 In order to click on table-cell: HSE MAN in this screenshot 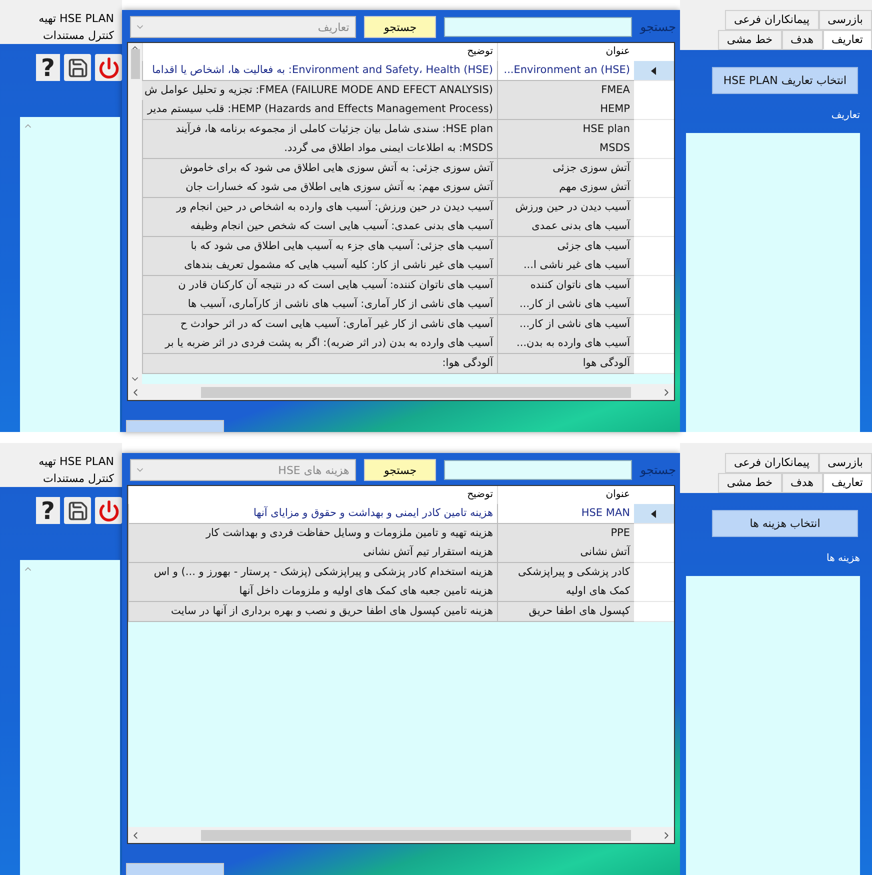, I will do `click(565, 514)`.